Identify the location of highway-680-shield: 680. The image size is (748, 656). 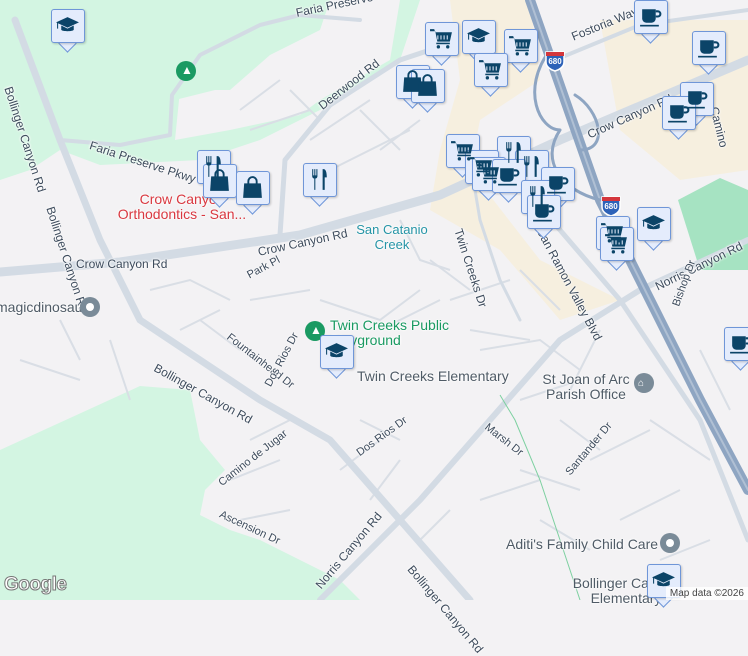
(555, 61).